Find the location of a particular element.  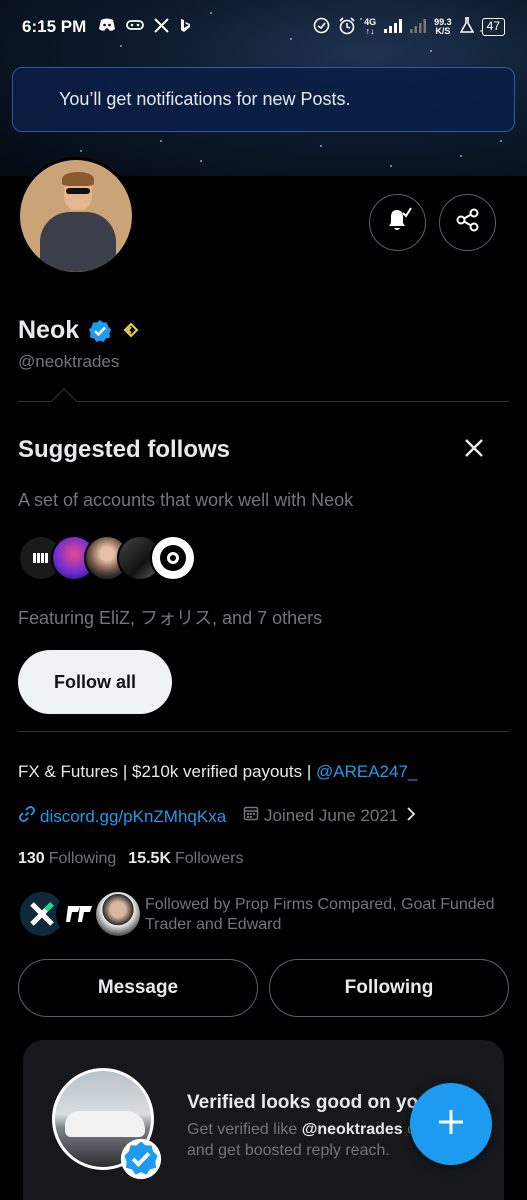

link-icon is located at coordinates (27, 816).